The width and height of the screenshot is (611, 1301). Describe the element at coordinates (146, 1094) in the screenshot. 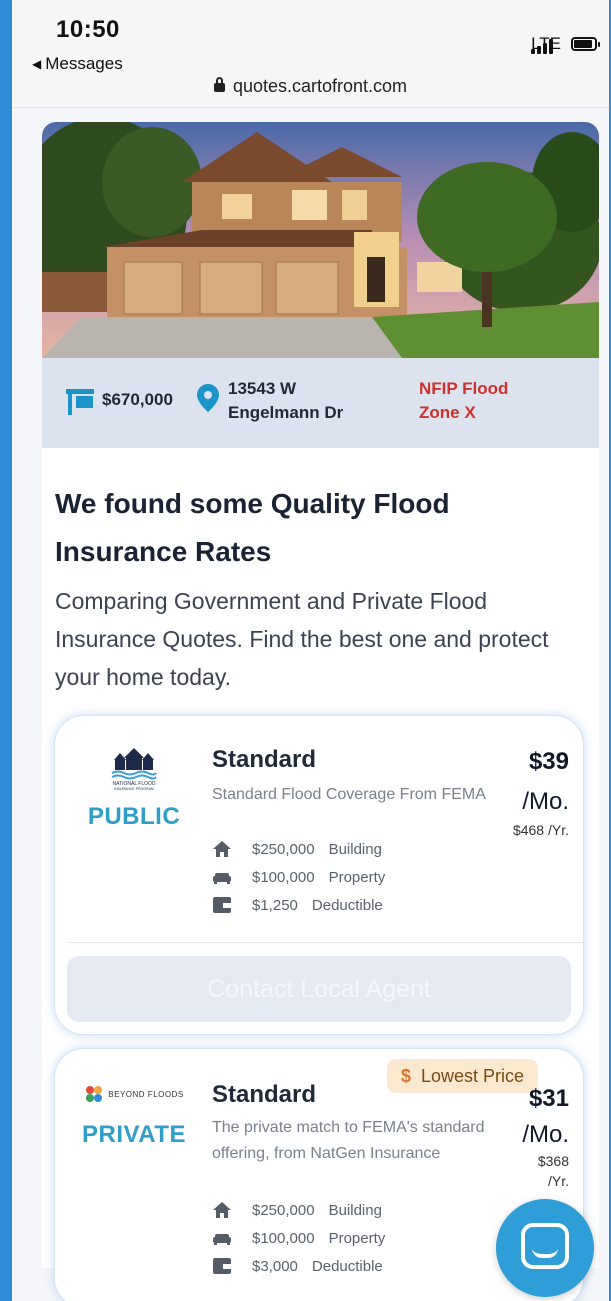

I see `logo-text: BEYOND FLOODS` at that location.